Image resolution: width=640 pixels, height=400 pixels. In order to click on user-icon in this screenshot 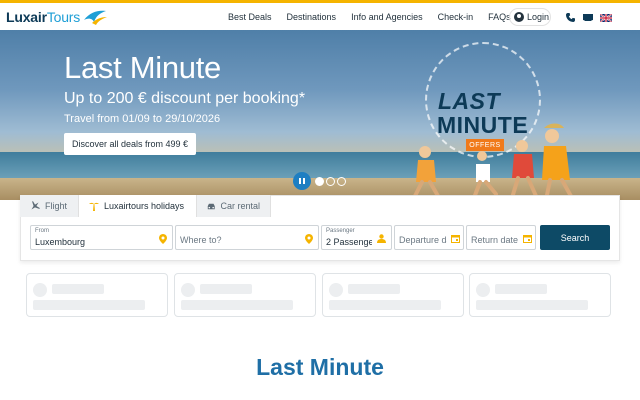, I will do `click(519, 17)`.